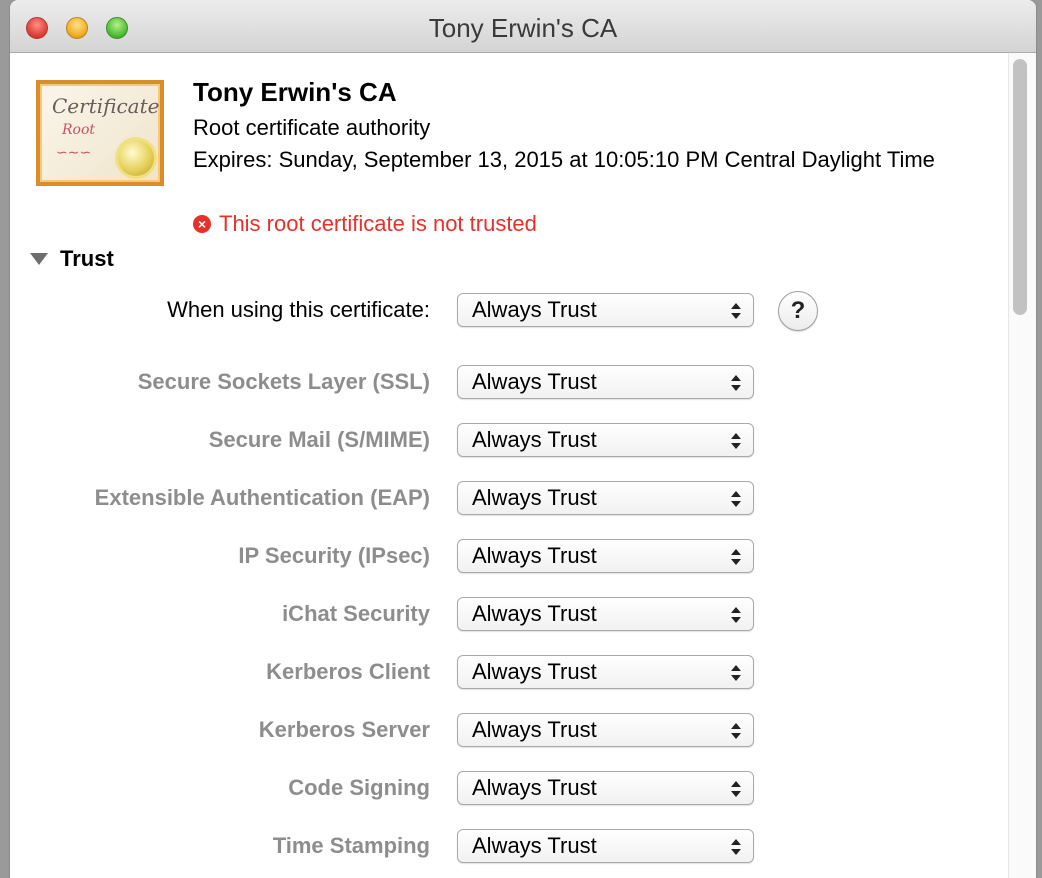 The image size is (1042, 878). Describe the element at coordinates (534, 555) in the screenshot. I see `policy-value-ipsec: Always Trust` at that location.